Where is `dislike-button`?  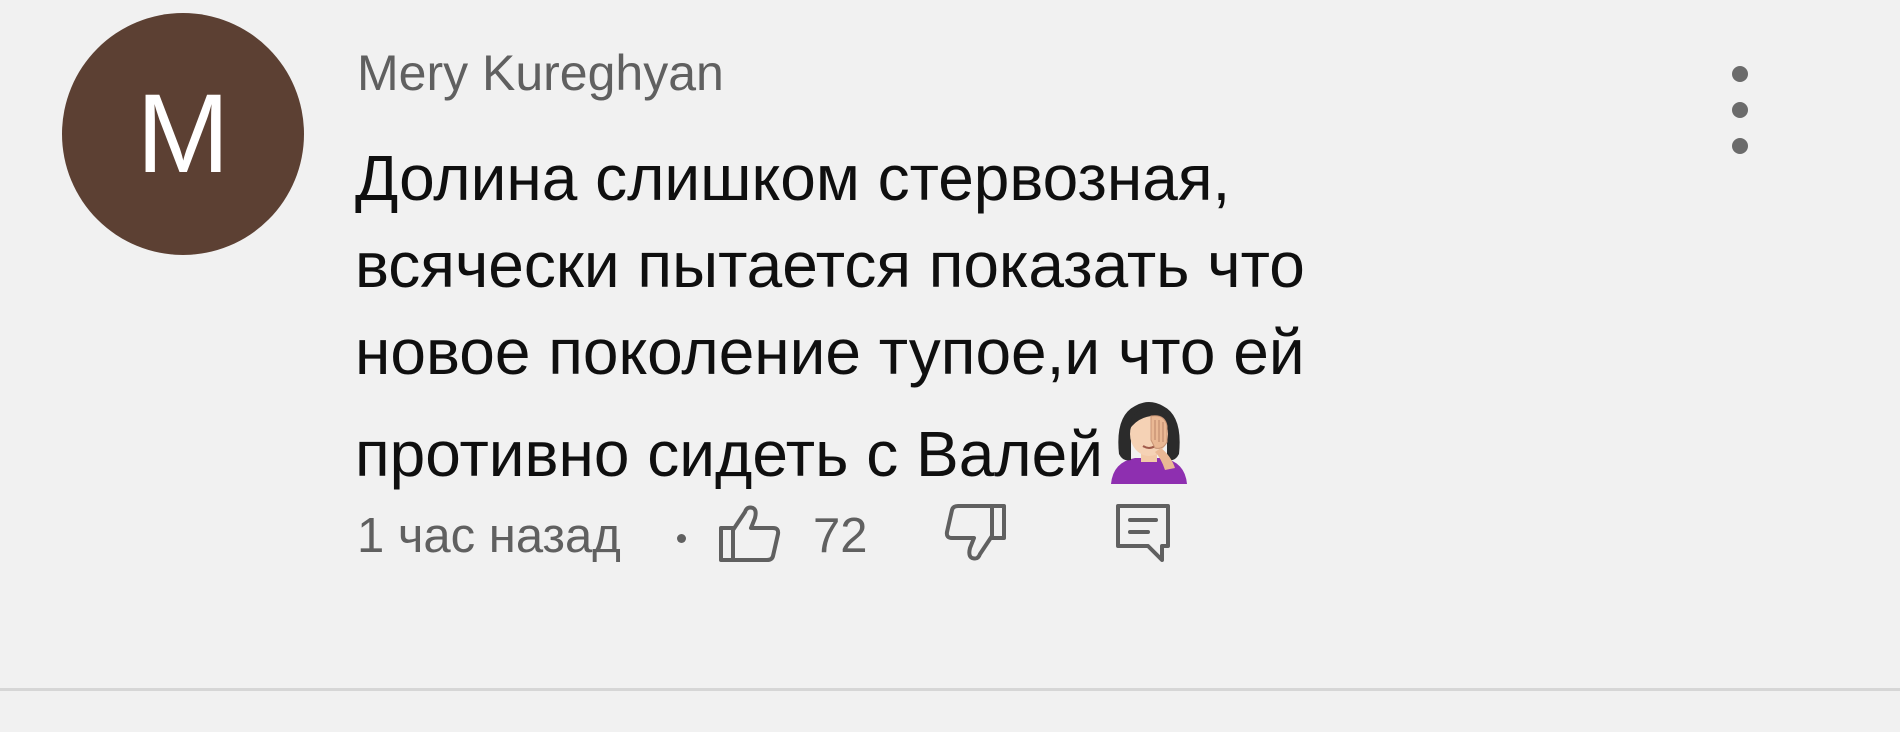 dislike-button is located at coordinates (975, 533).